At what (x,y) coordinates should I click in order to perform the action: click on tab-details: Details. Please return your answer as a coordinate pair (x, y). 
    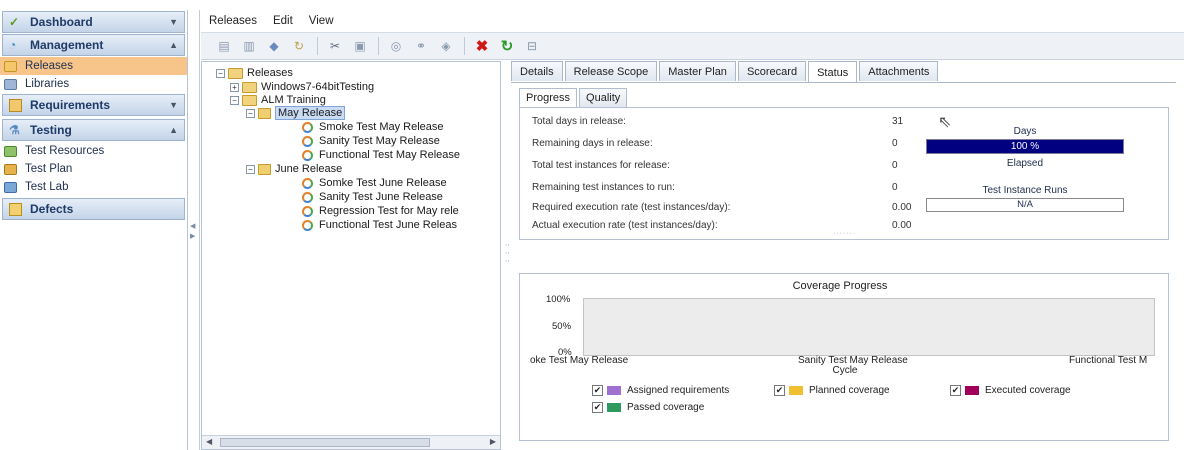
    Looking at the image, I should click on (537, 71).